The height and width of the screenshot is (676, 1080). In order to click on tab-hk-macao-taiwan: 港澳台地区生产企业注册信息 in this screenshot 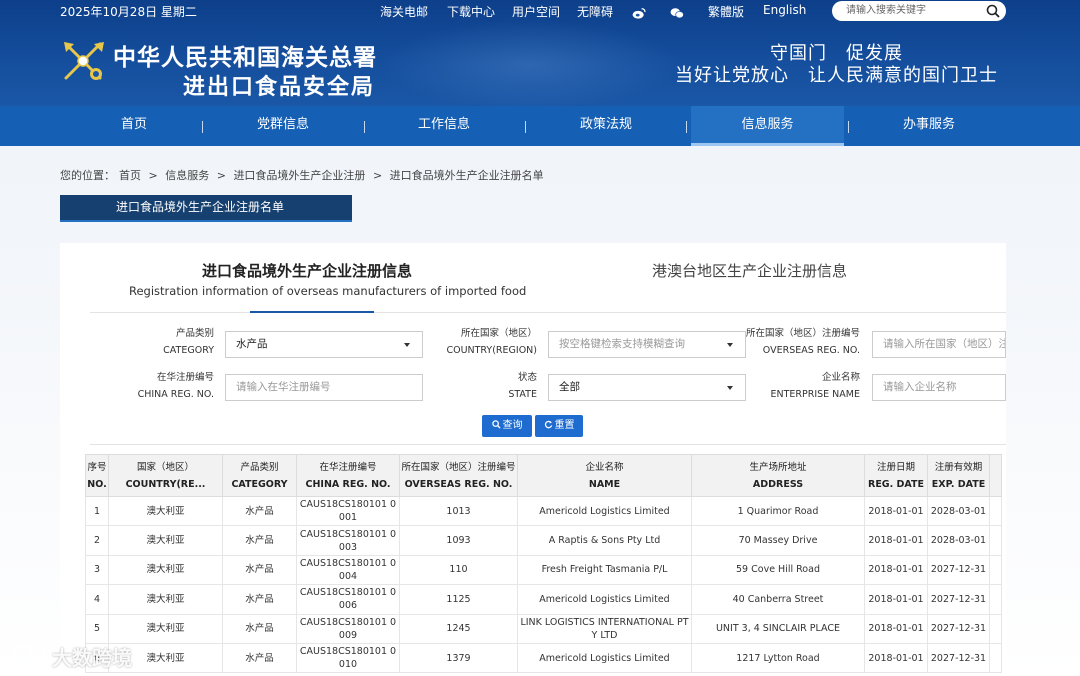, I will do `click(749, 270)`.